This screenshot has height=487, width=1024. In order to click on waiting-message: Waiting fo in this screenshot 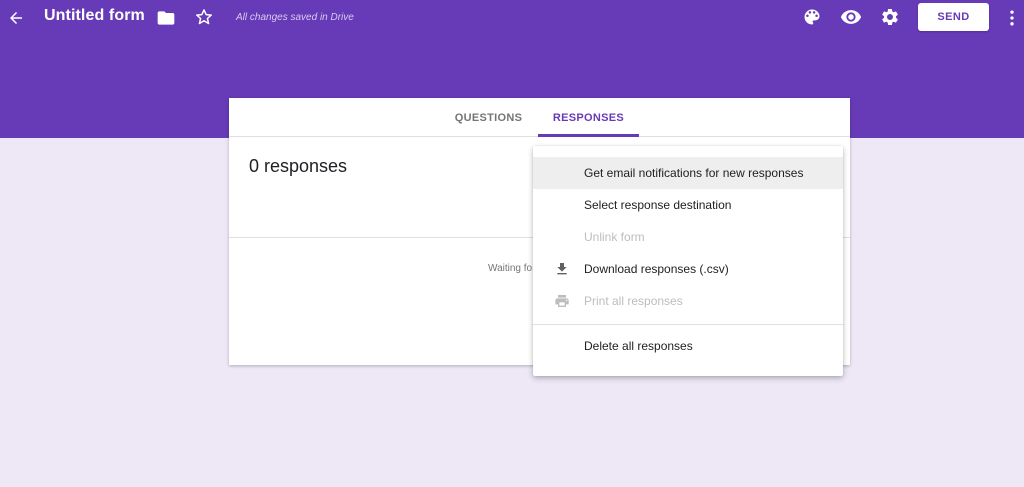, I will do `click(510, 268)`.